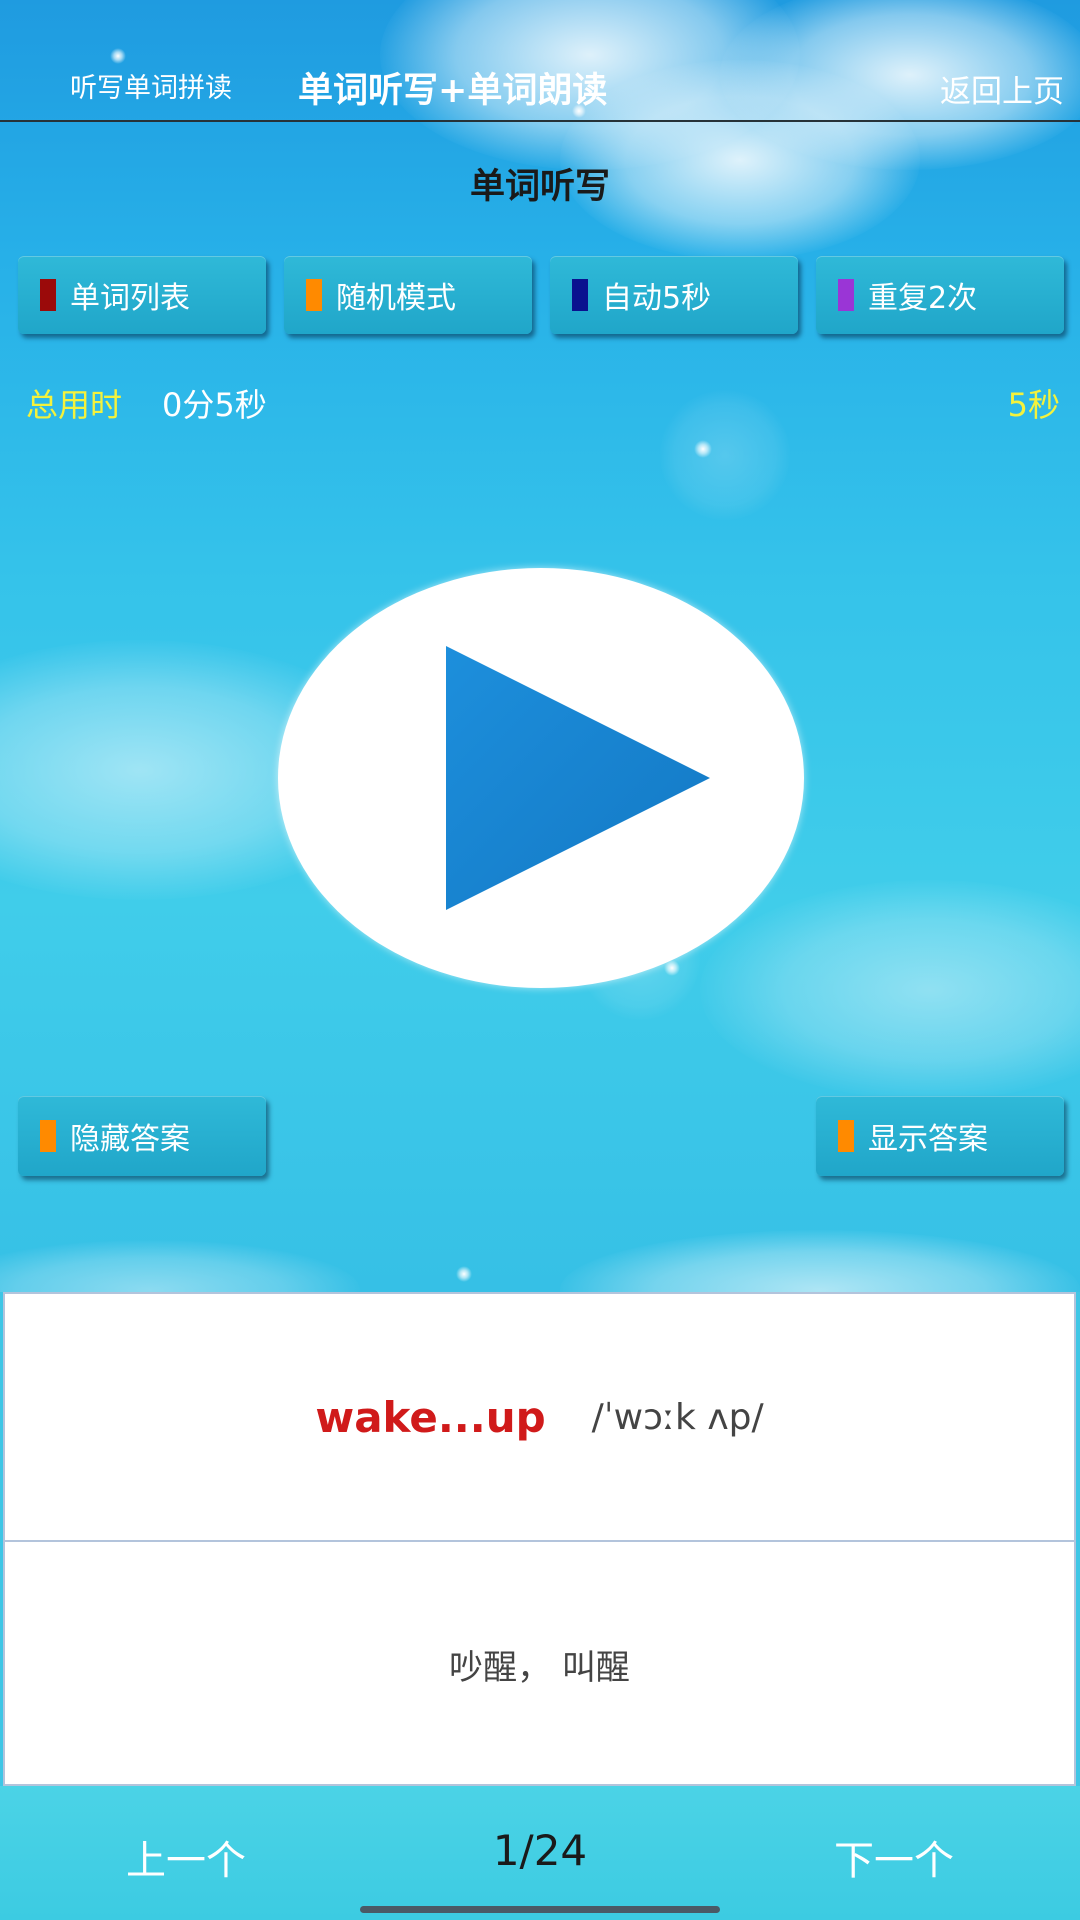 This screenshot has height=1920, width=1080. What do you see at coordinates (846, 295) in the screenshot?
I see `repeat-count-marker` at bounding box center [846, 295].